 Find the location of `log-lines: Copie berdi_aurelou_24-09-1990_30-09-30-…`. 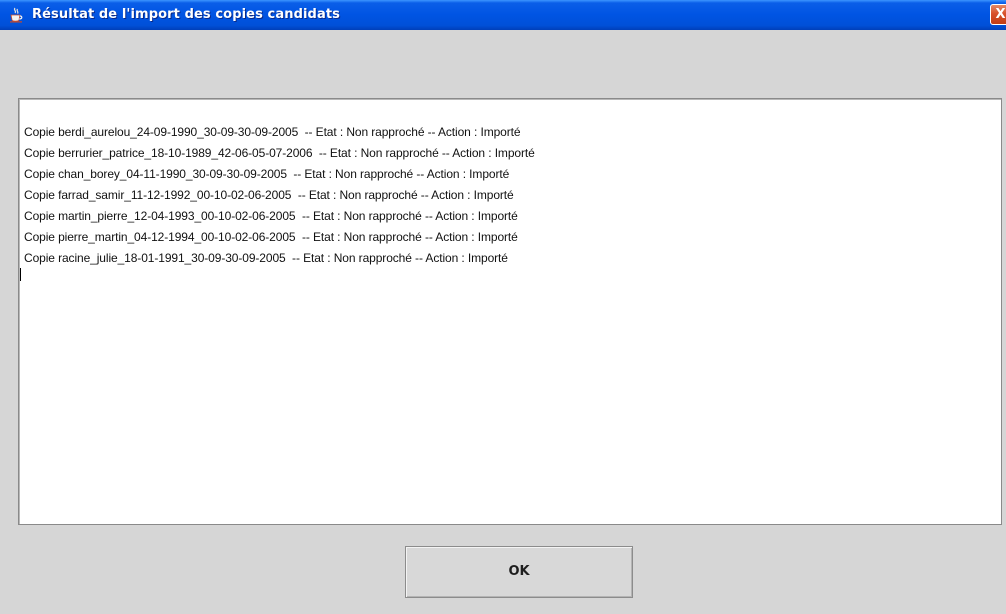

log-lines: Copie berdi_aurelou_24-09-1990_30-09-30-… is located at coordinates (279, 195).